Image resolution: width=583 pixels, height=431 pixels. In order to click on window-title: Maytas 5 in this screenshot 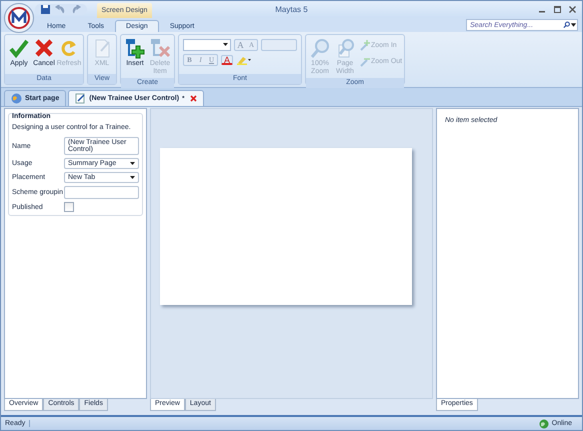, I will do `click(291, 9)`.